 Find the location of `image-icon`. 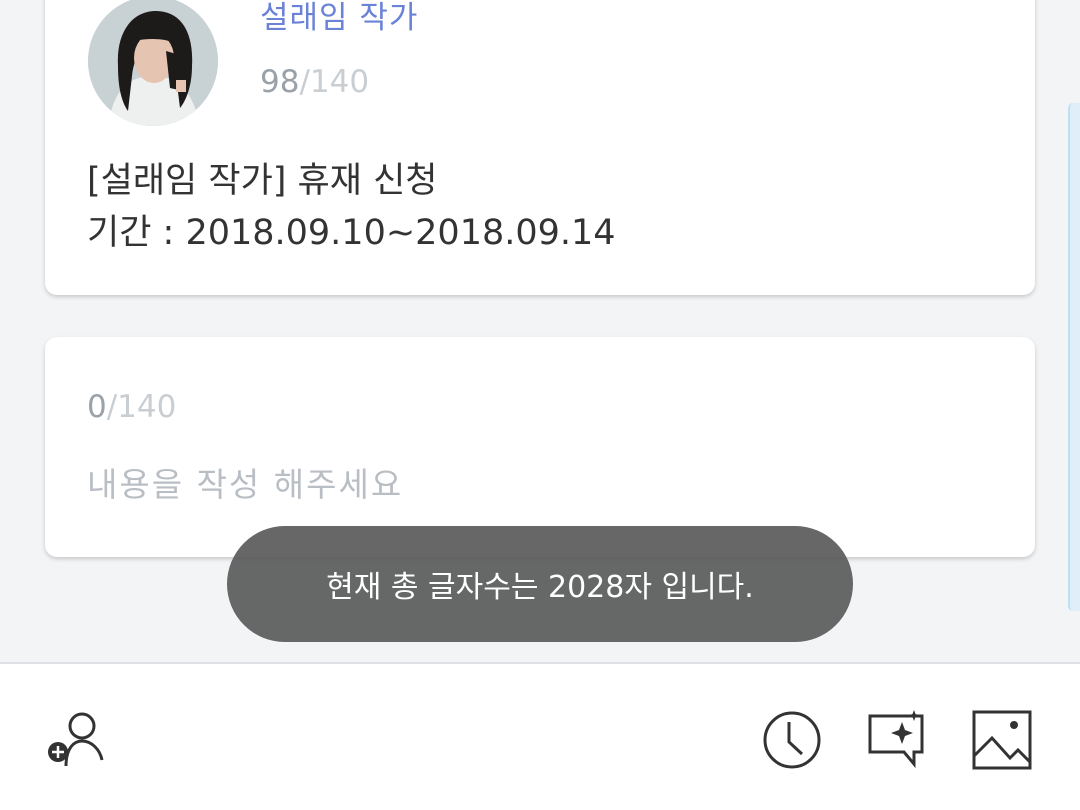

image-icon is located at coordinates (1002, 740).